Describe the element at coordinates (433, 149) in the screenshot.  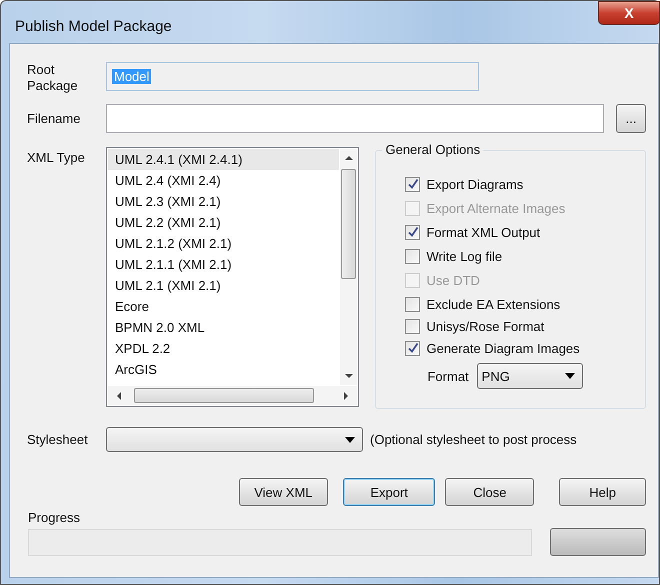
I see `group-title: General Options` at that location.